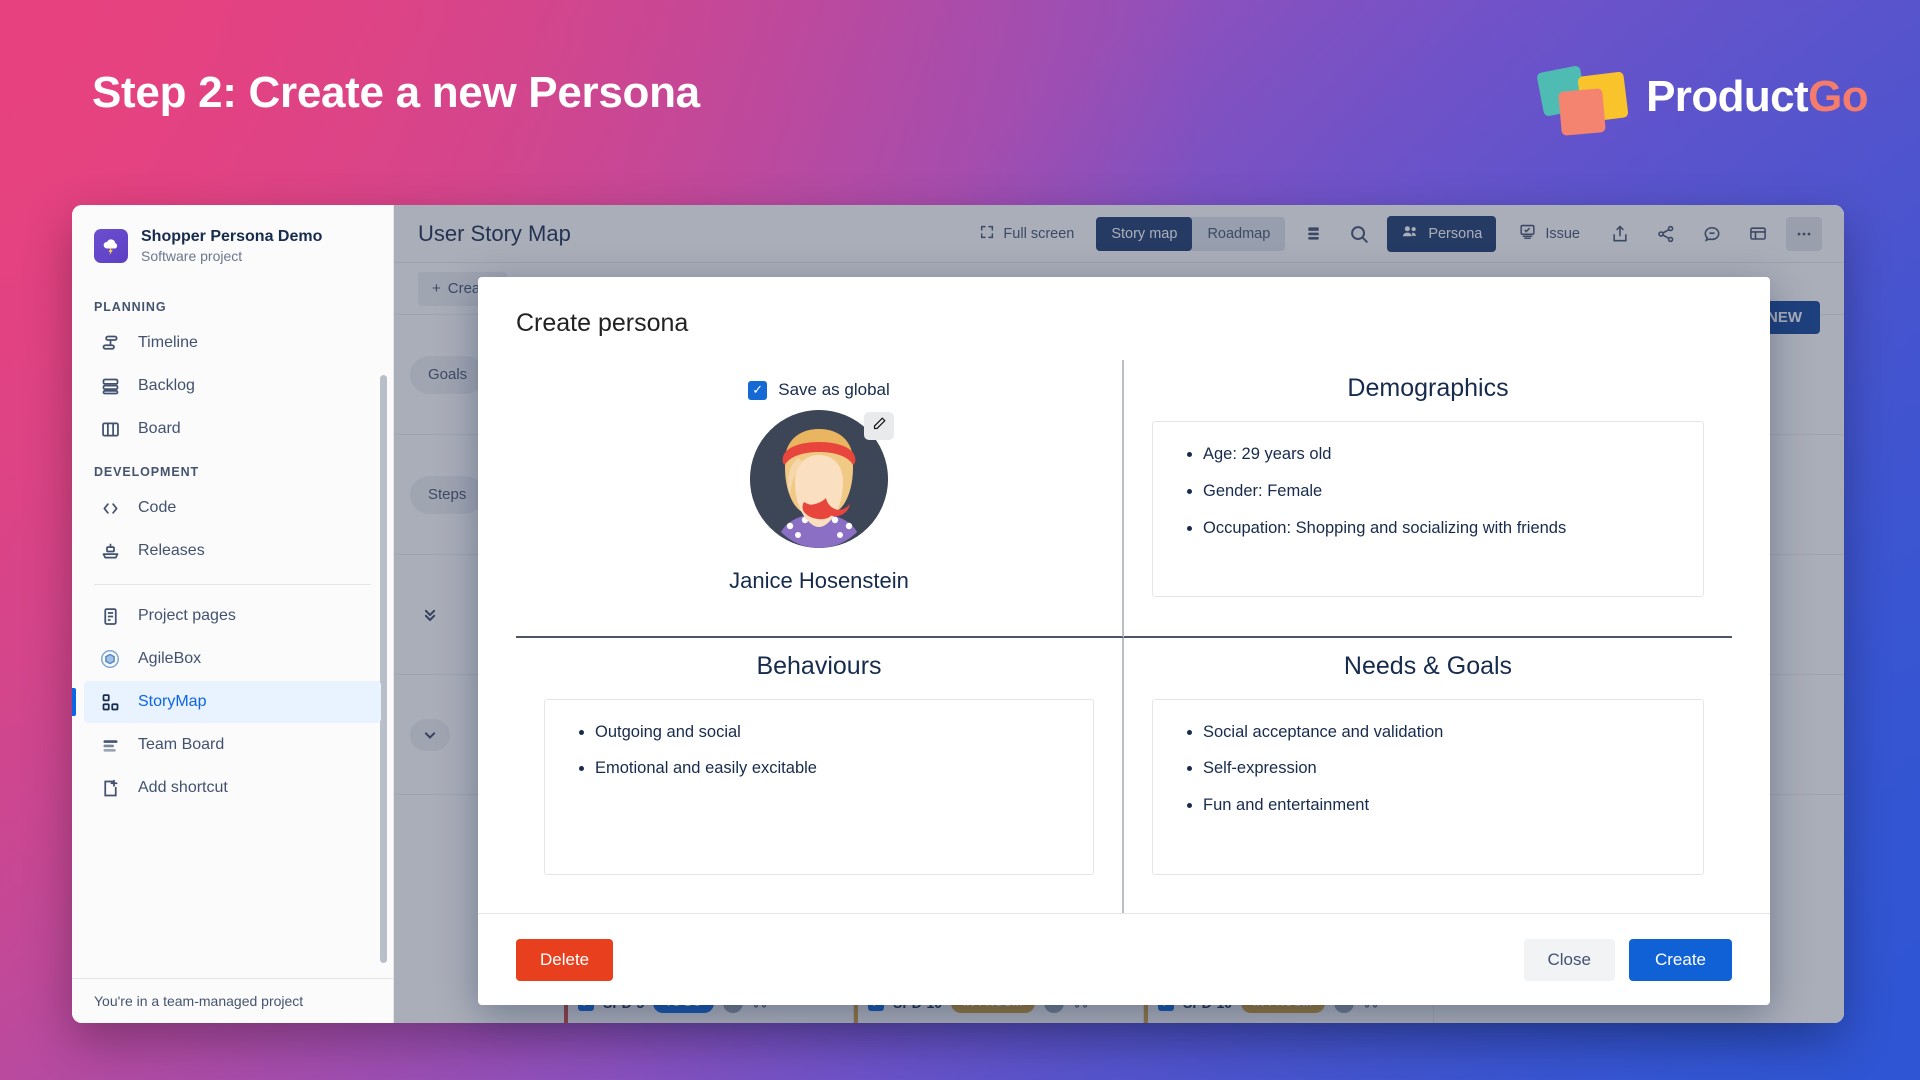 The width and height of the screenshot is (1920, 1080). Describe the element at coordinates (110, 788) in the screenshot. I see `add-shortcut-icon` at that location.